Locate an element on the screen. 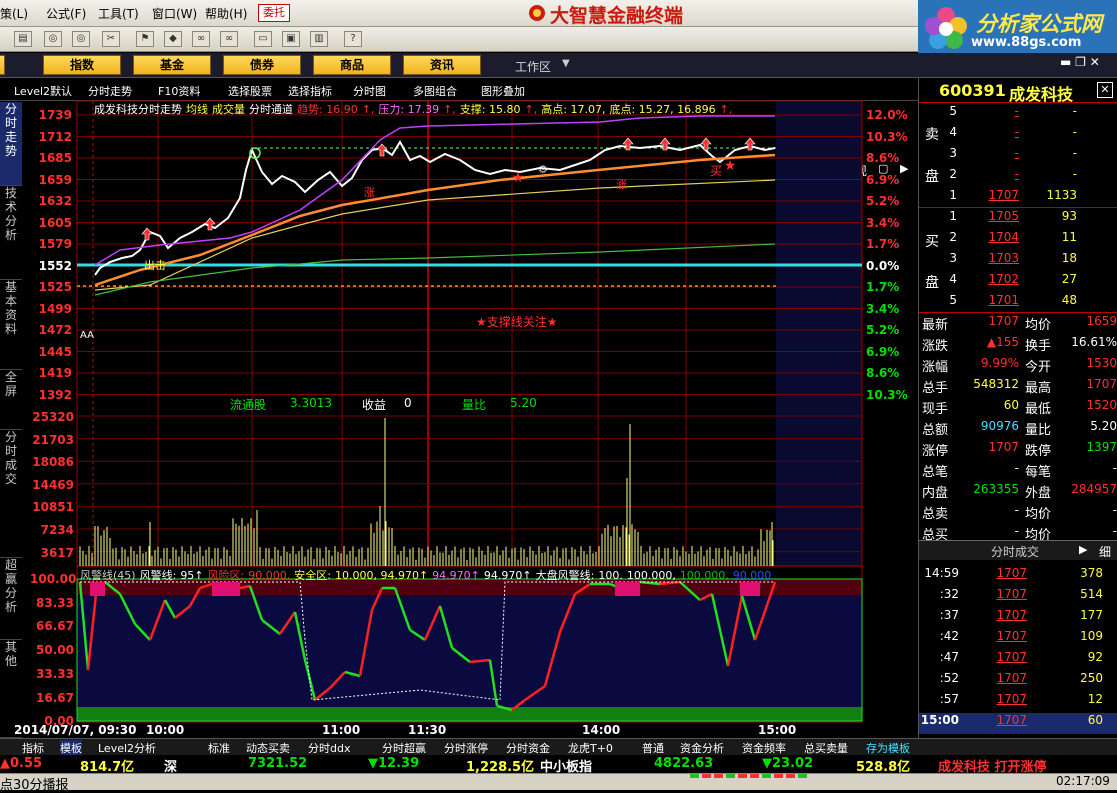 This screenshot has width=1117, height=793. tick-time: :32 is located at coordinates (949, 594).